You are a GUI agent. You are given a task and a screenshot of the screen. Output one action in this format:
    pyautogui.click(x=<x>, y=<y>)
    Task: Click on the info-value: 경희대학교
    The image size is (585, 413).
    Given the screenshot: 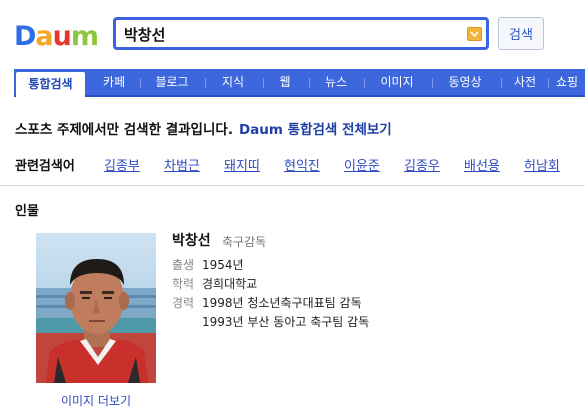 What is the action you would take?
    pyautogui.click(x=230, y=284)
    